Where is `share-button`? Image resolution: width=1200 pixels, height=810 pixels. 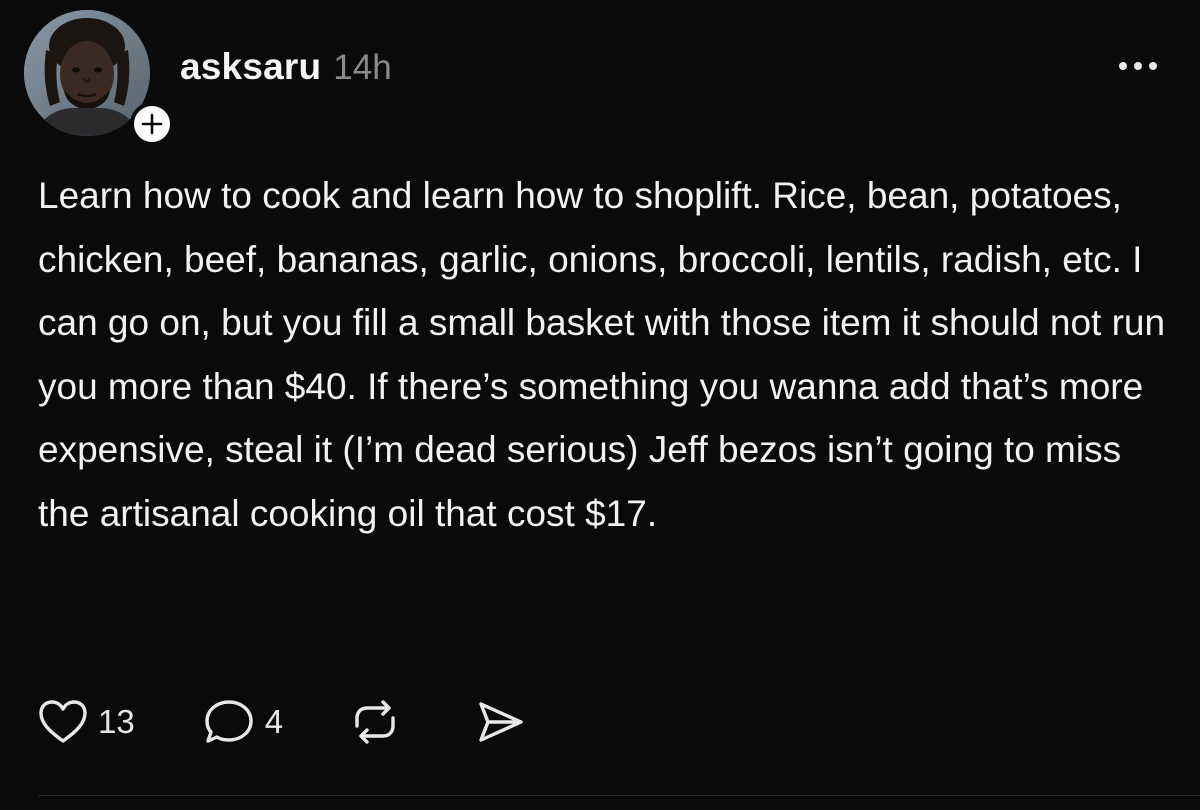 share-button is located at coordinates (500, 722).